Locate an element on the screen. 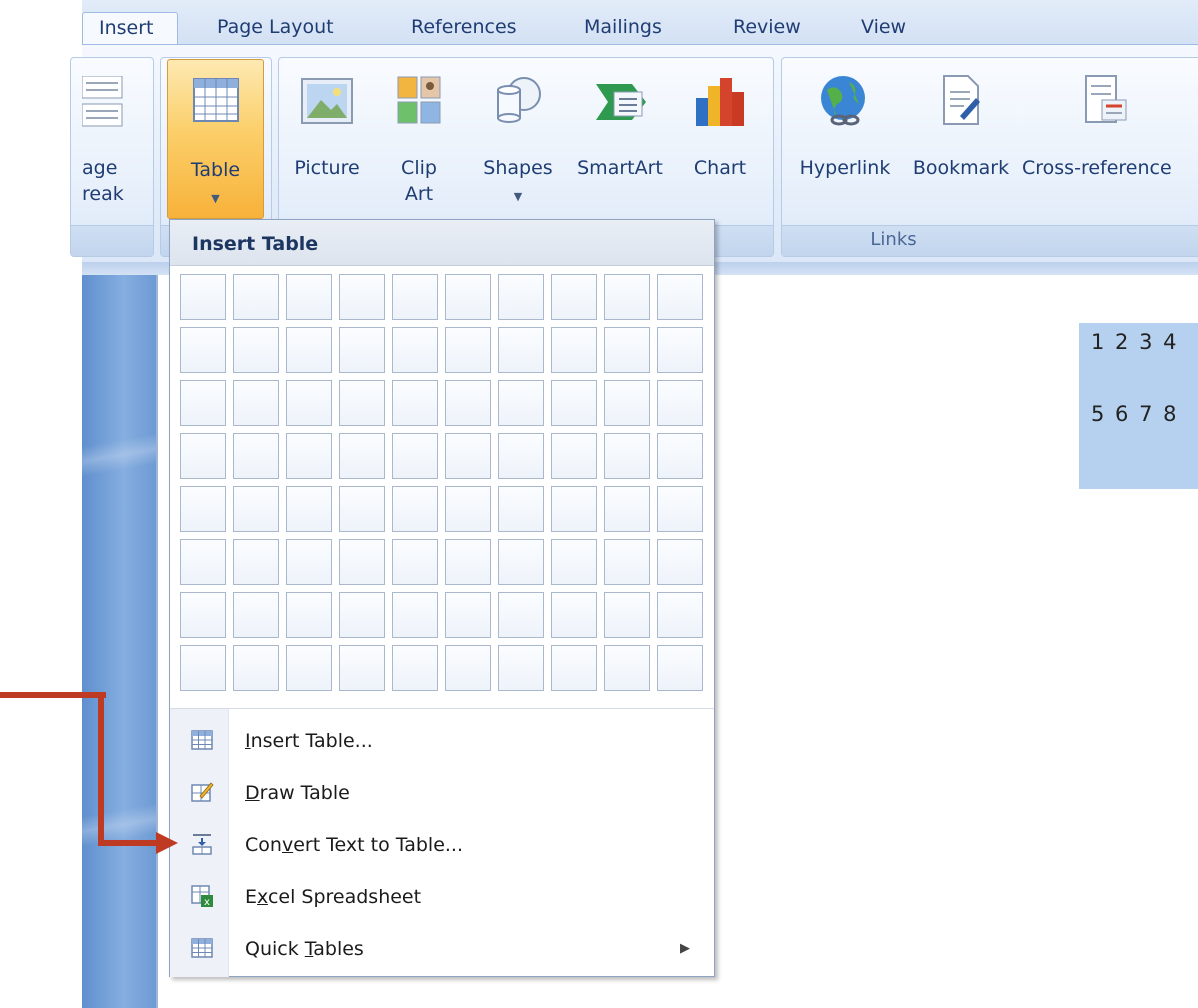  clip-art-button: Clip Art is located at coordinates (419, 142).